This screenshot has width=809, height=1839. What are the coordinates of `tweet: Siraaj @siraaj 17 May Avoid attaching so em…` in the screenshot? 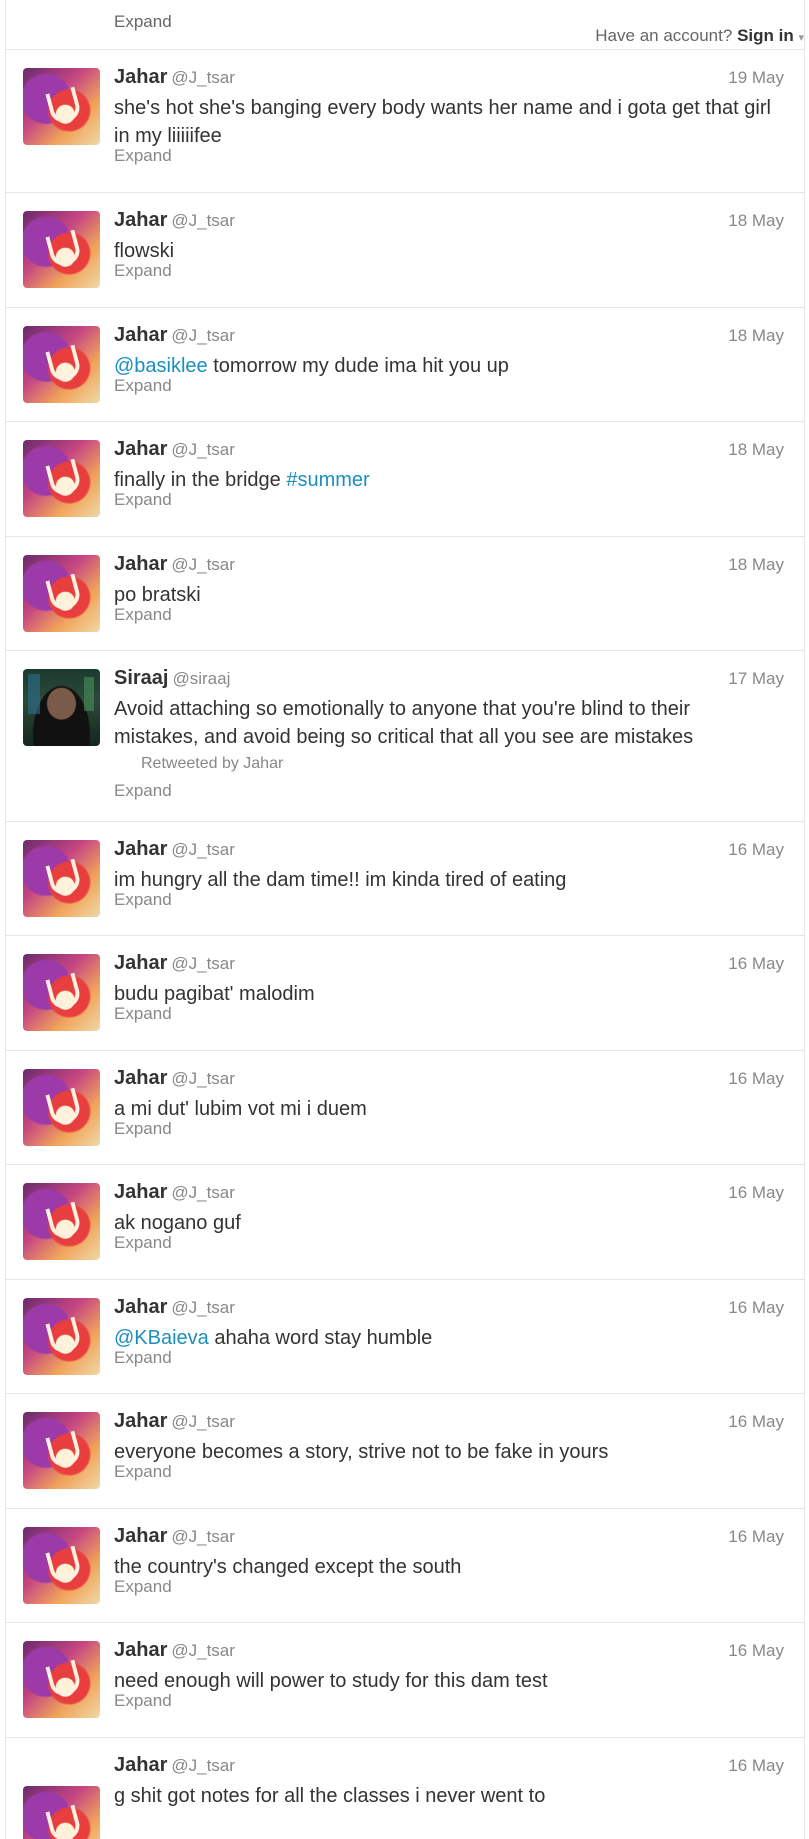 It's located at (405, 735).